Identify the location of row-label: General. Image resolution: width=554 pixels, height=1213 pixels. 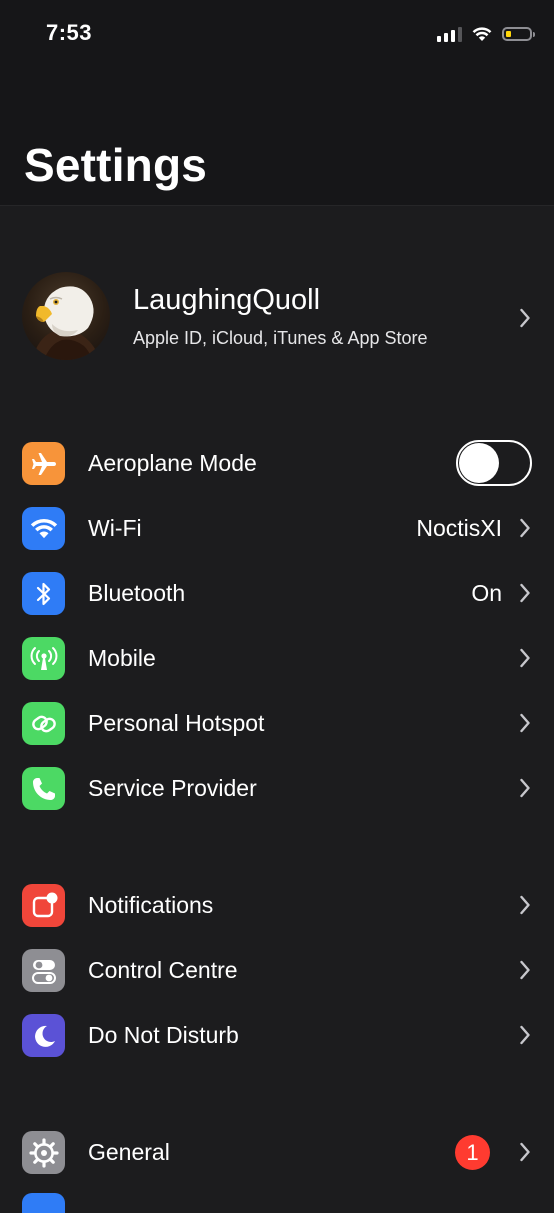
(129, 1152).